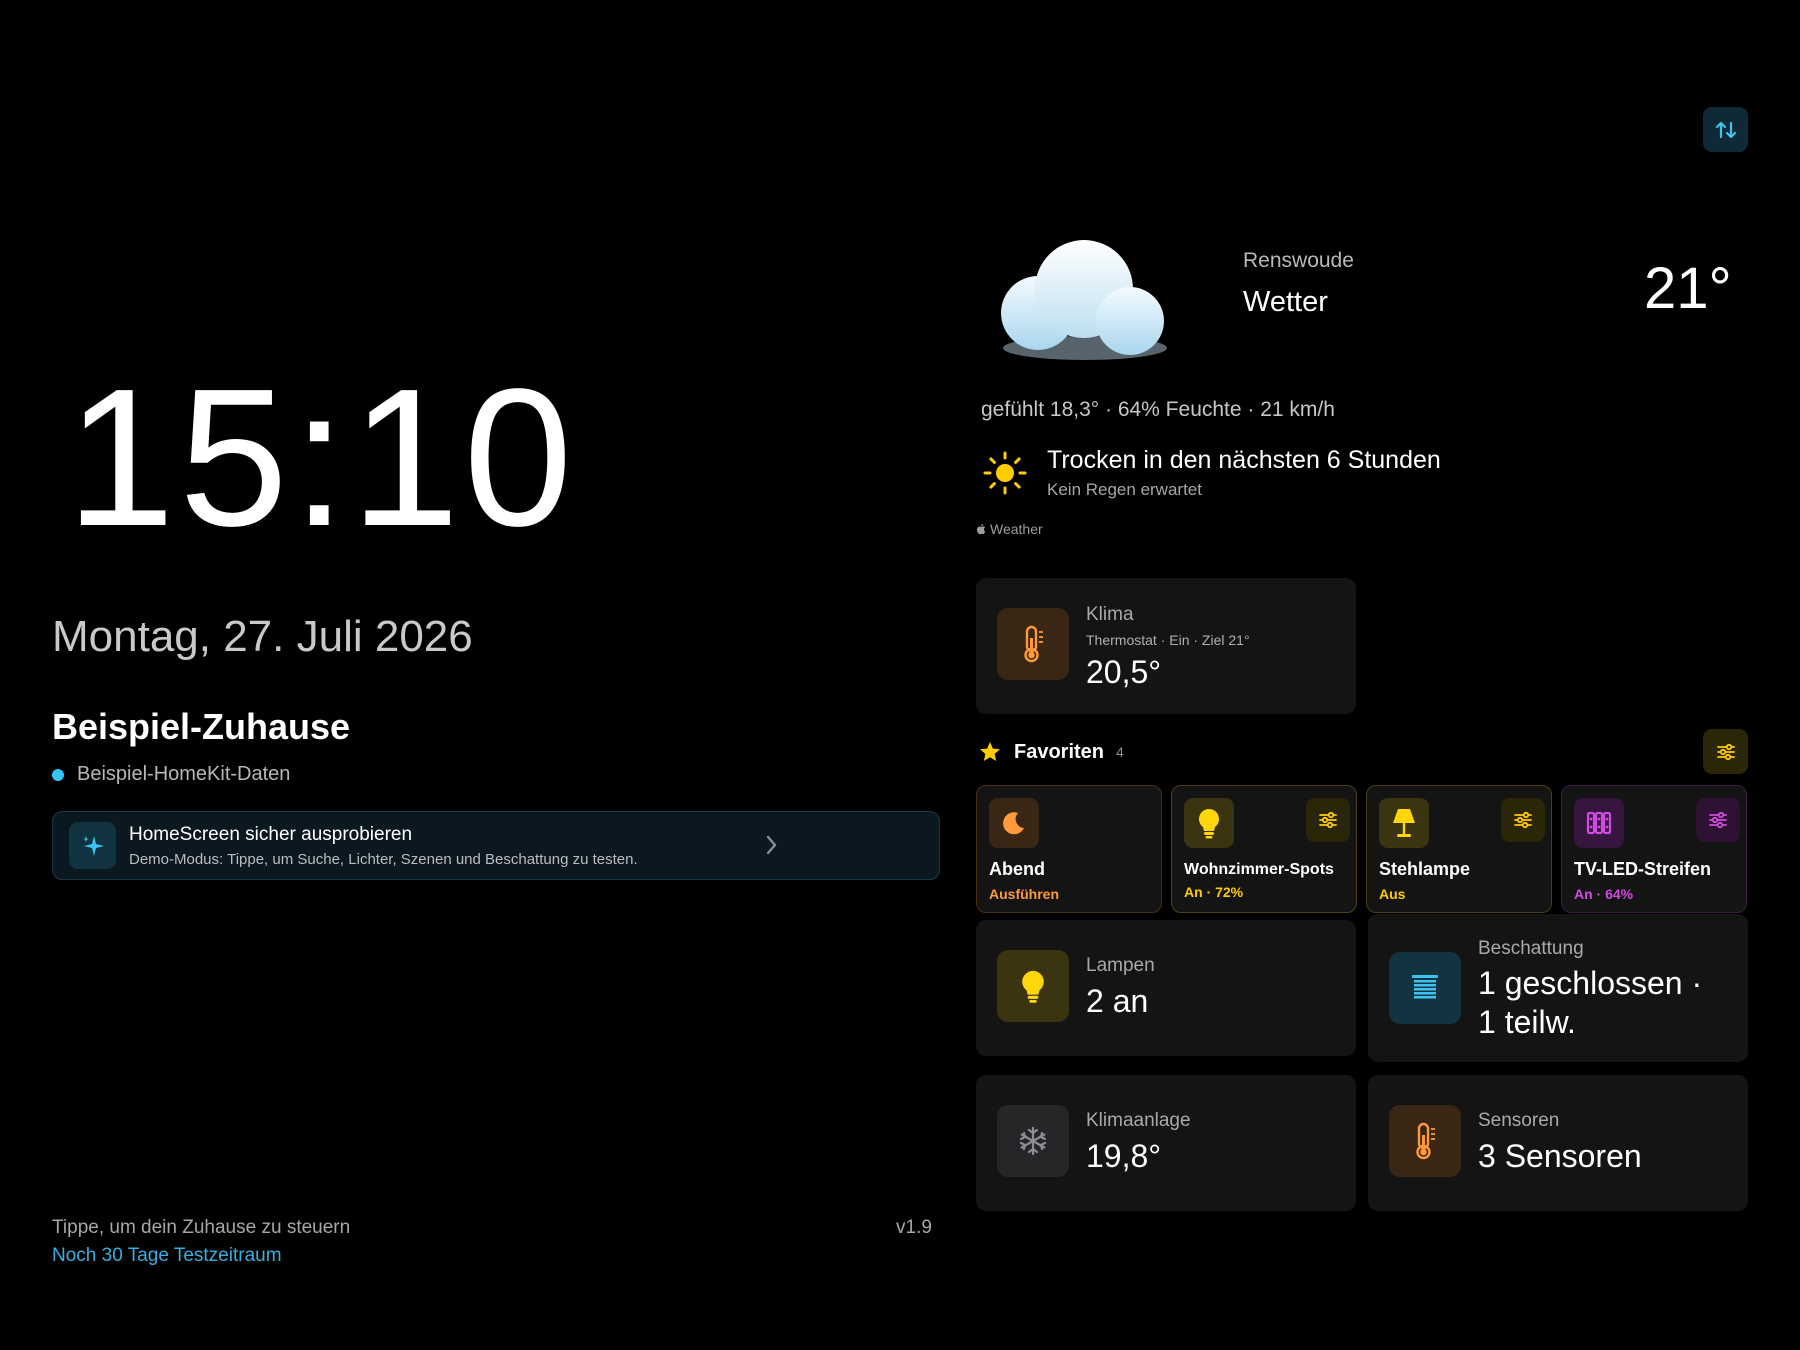 This screenshot has height=1350, width=1800. I want to click on favorite-status: An · 64%, so click(1604, 894).